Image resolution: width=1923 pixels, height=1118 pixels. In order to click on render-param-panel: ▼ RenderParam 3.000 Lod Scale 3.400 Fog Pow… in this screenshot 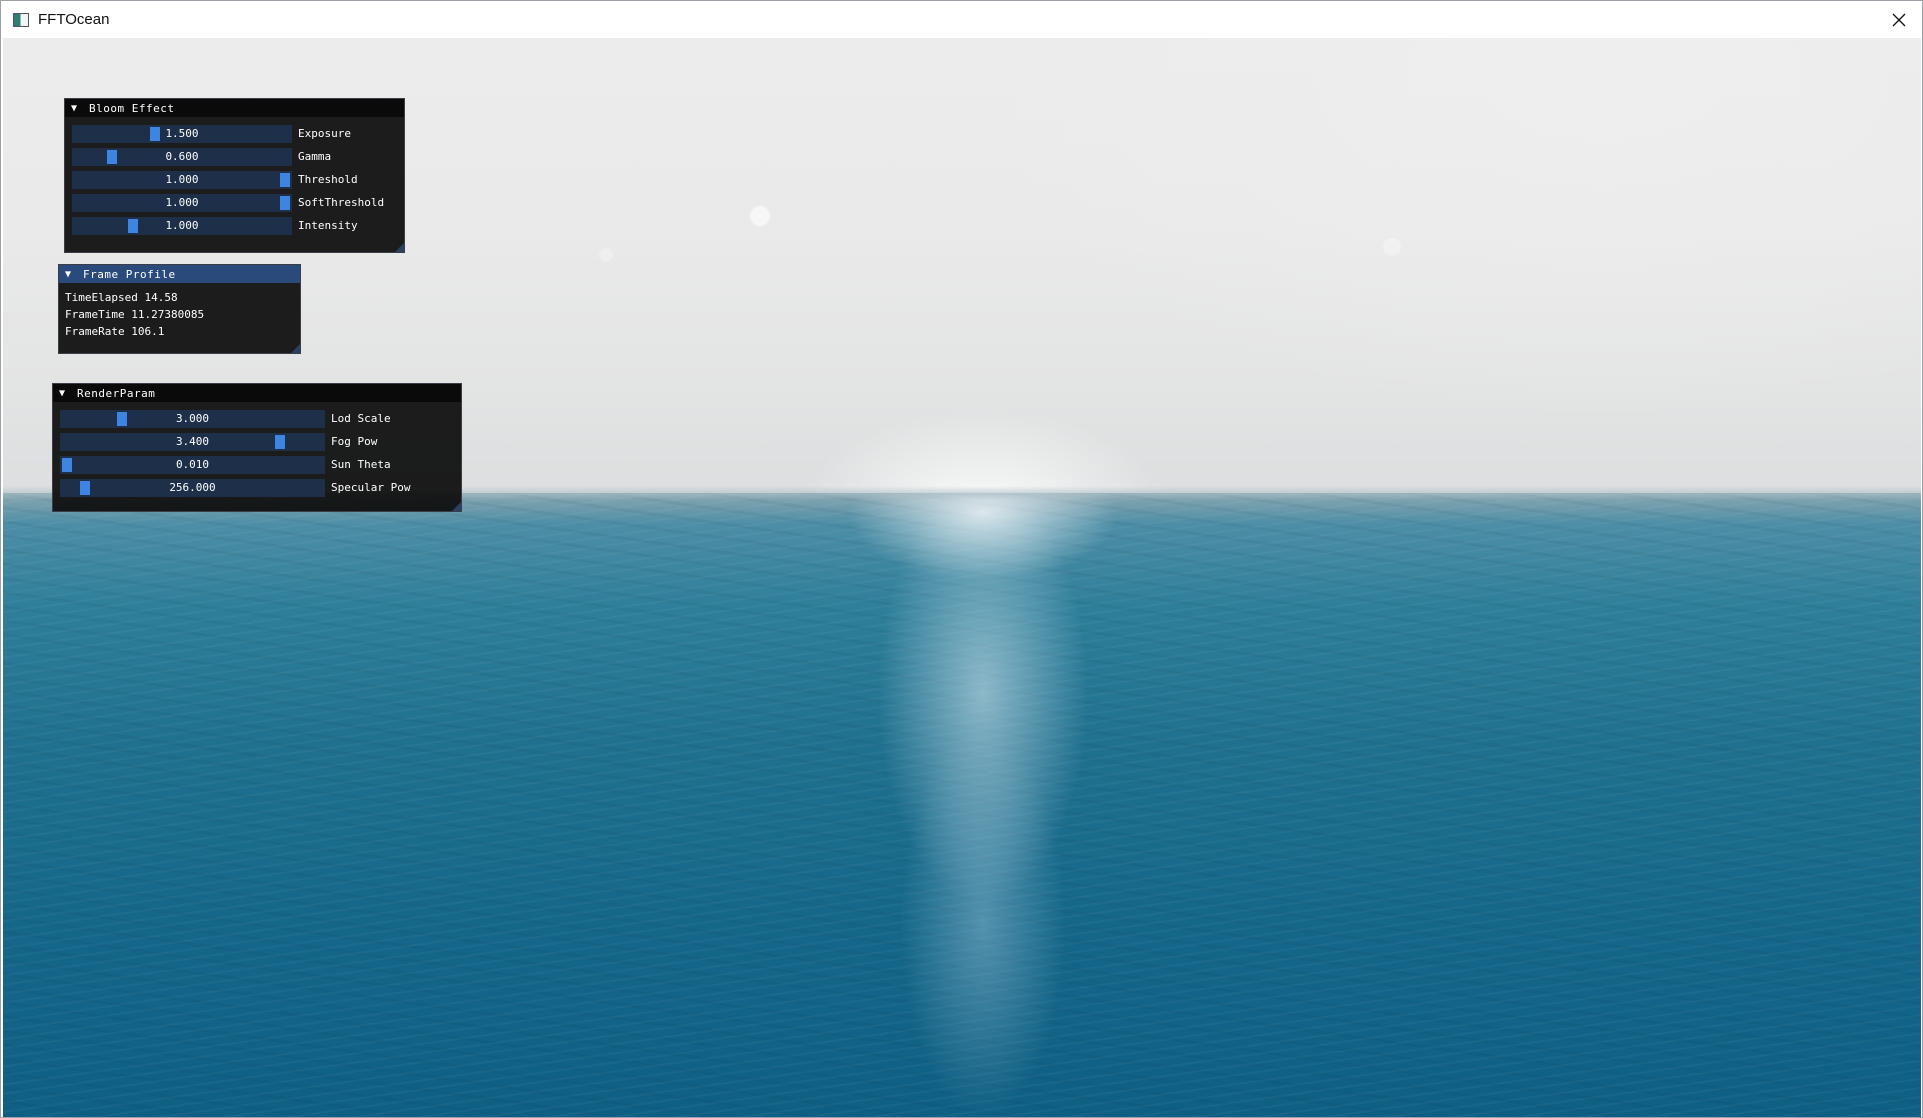, I will do `click(257, 447)`.